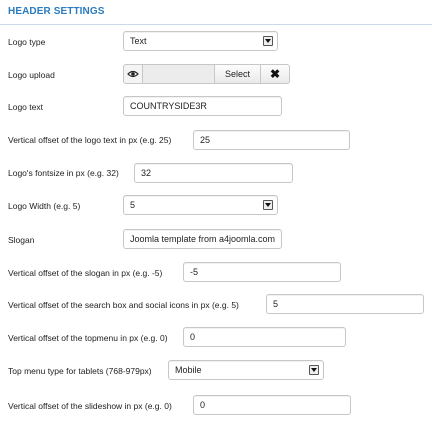 This screenshot has width=432, height=426. What do you see at coordinates (213, 173) in the screenshot?
I see `logo-fontsize-input: 32` at bounding box center [213, 173].